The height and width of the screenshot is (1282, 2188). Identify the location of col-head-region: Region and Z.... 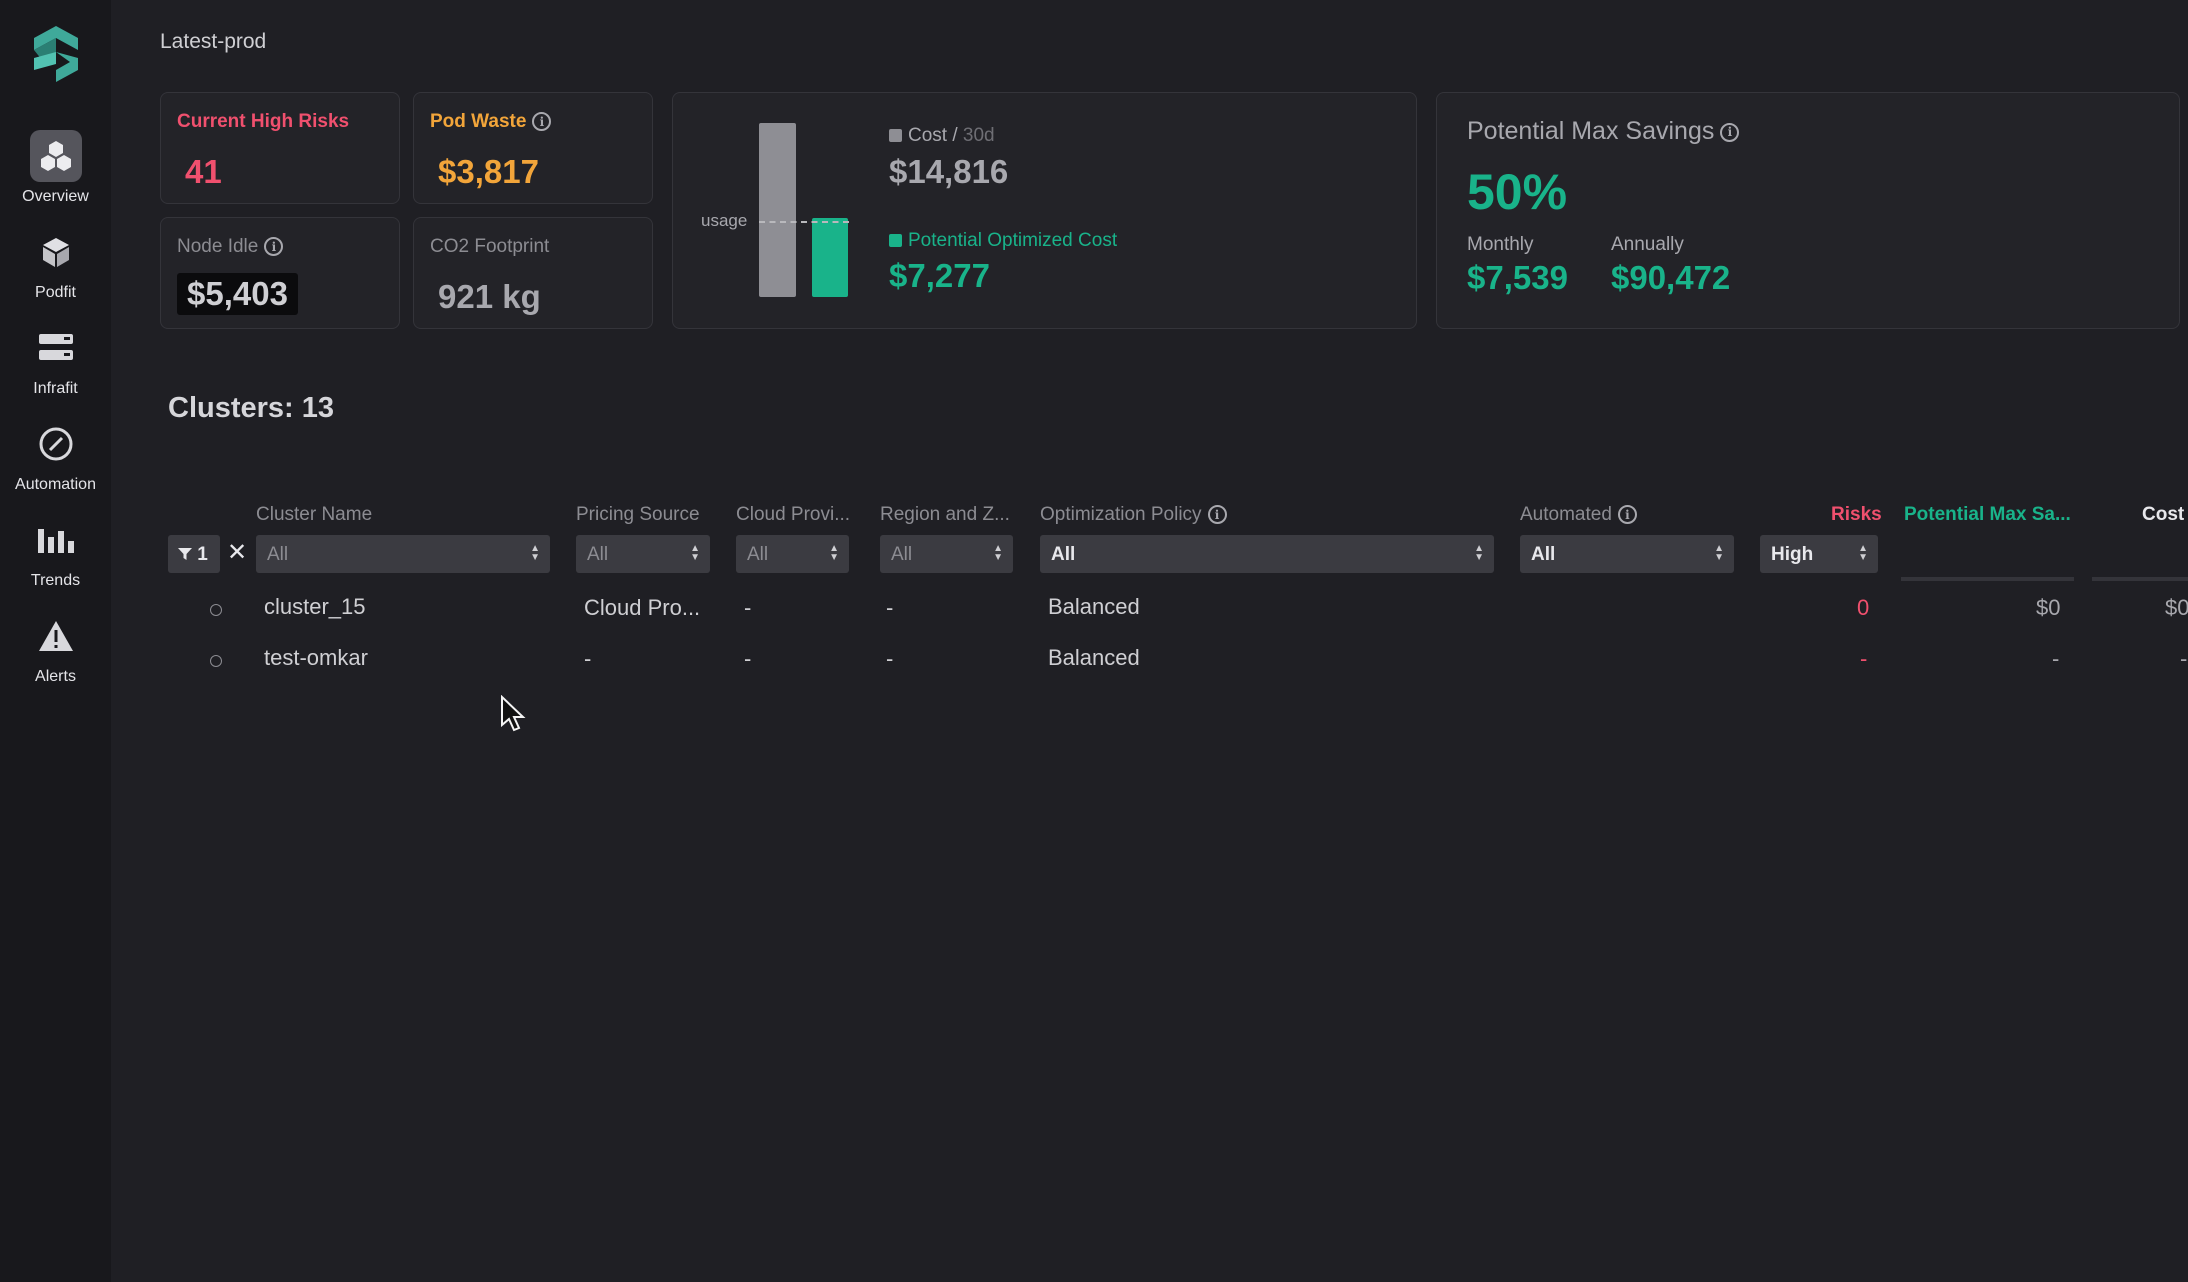
(945, 515).